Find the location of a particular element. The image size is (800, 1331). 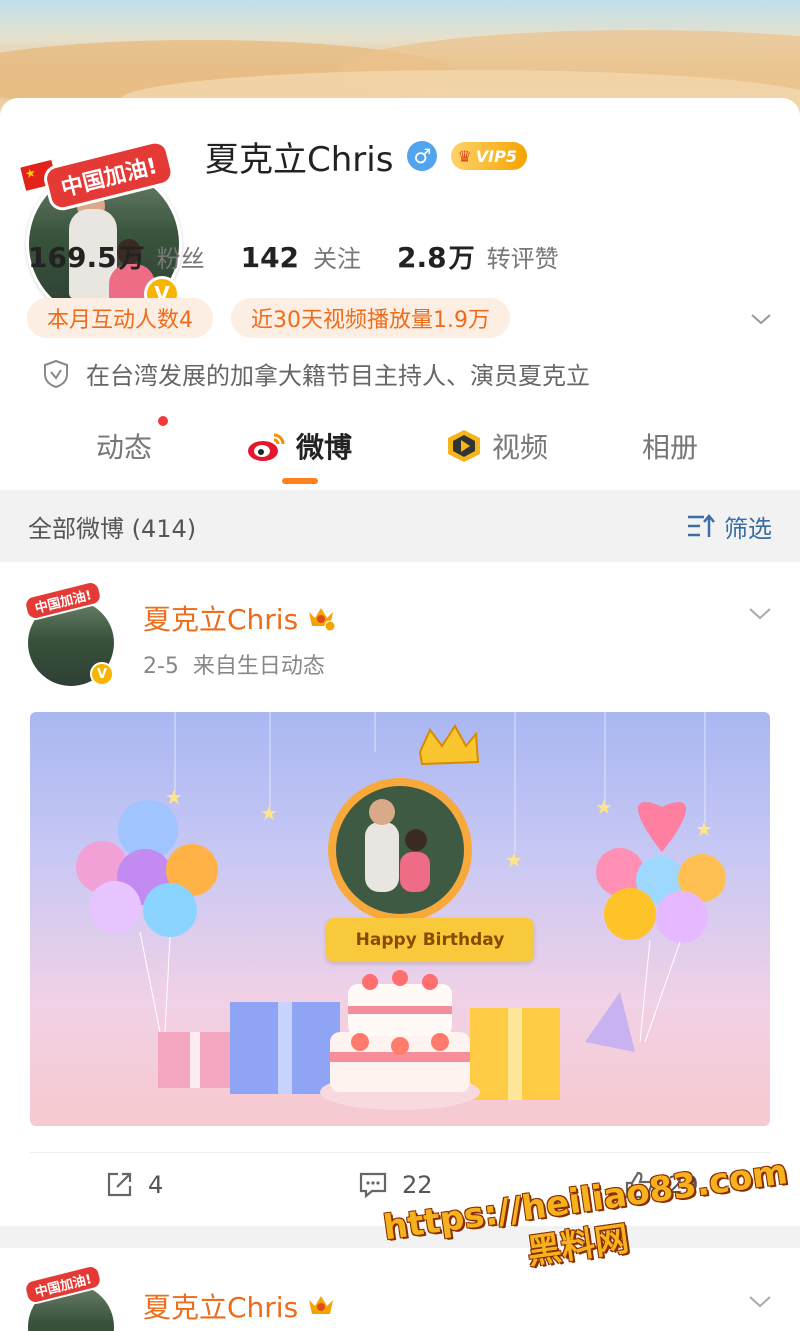

verified-badge-icon: V is located at coordinates (102, 674).